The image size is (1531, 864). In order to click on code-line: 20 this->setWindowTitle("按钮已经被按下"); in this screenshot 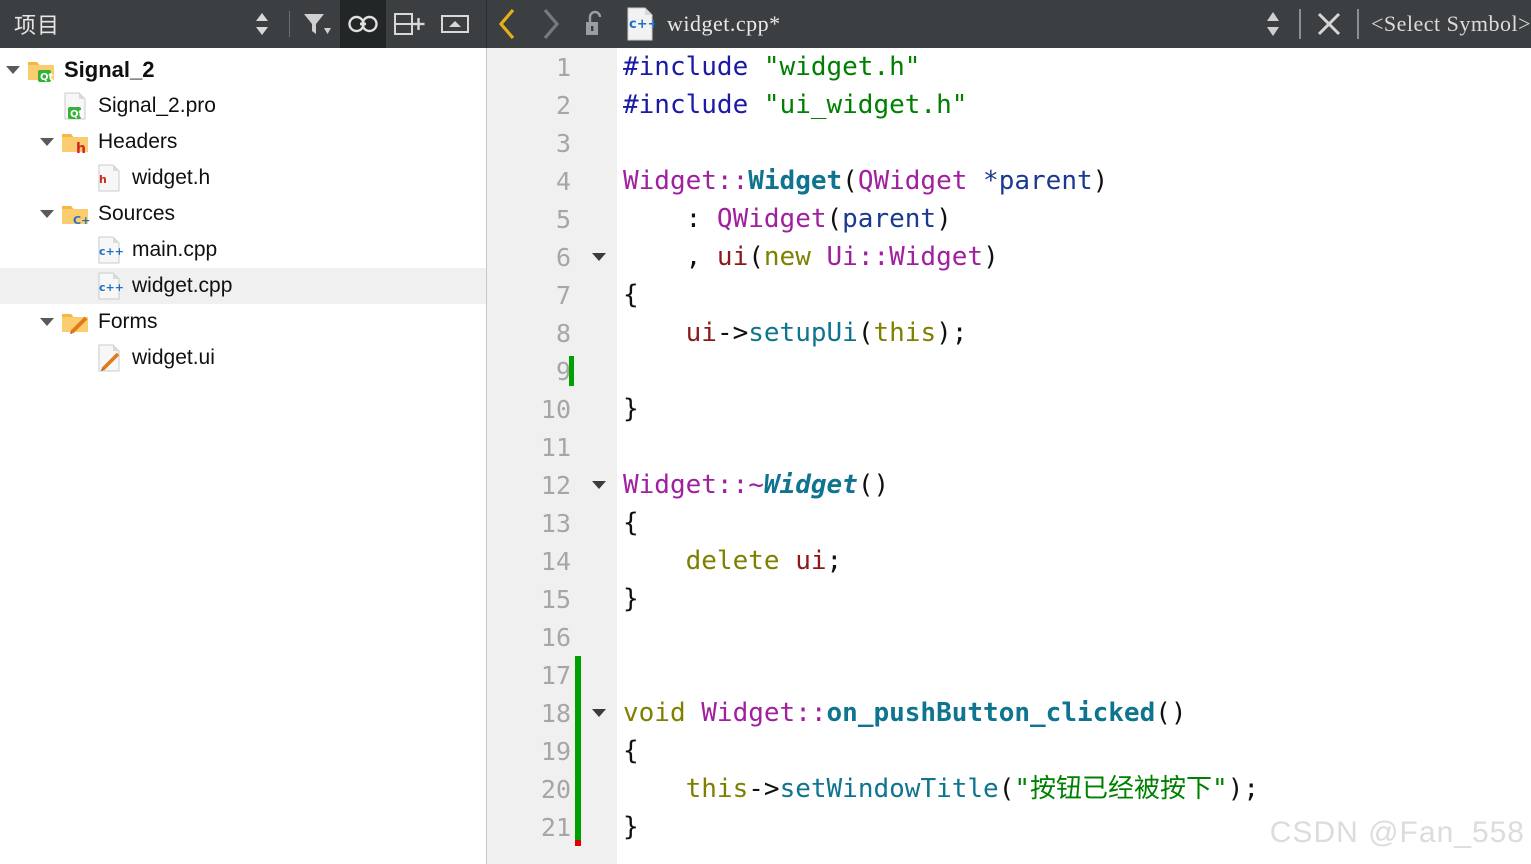, I will do `click(1009, 789)`.